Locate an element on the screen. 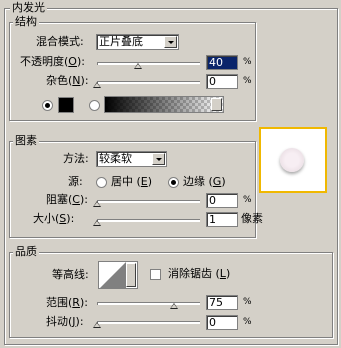  jitter-unit: % is located at coordinates (247, 322).